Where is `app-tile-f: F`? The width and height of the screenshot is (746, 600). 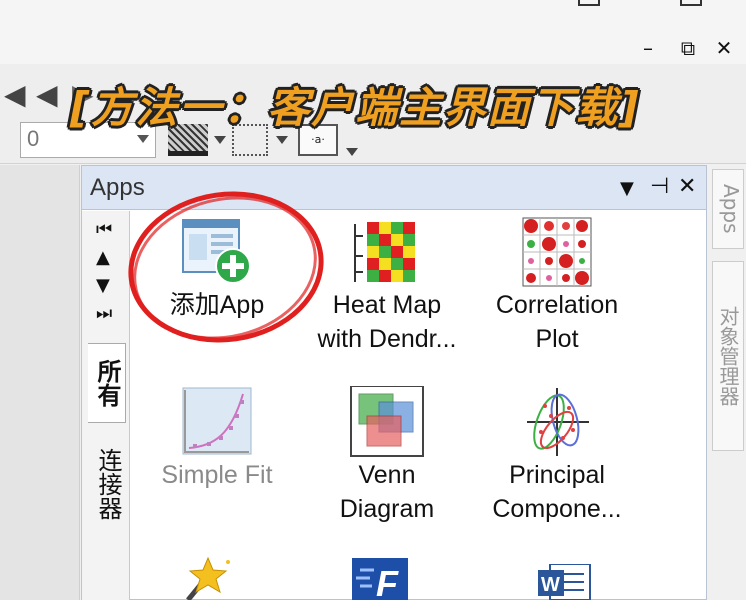
app-tile-f: F is located at coordinates (380, 578).